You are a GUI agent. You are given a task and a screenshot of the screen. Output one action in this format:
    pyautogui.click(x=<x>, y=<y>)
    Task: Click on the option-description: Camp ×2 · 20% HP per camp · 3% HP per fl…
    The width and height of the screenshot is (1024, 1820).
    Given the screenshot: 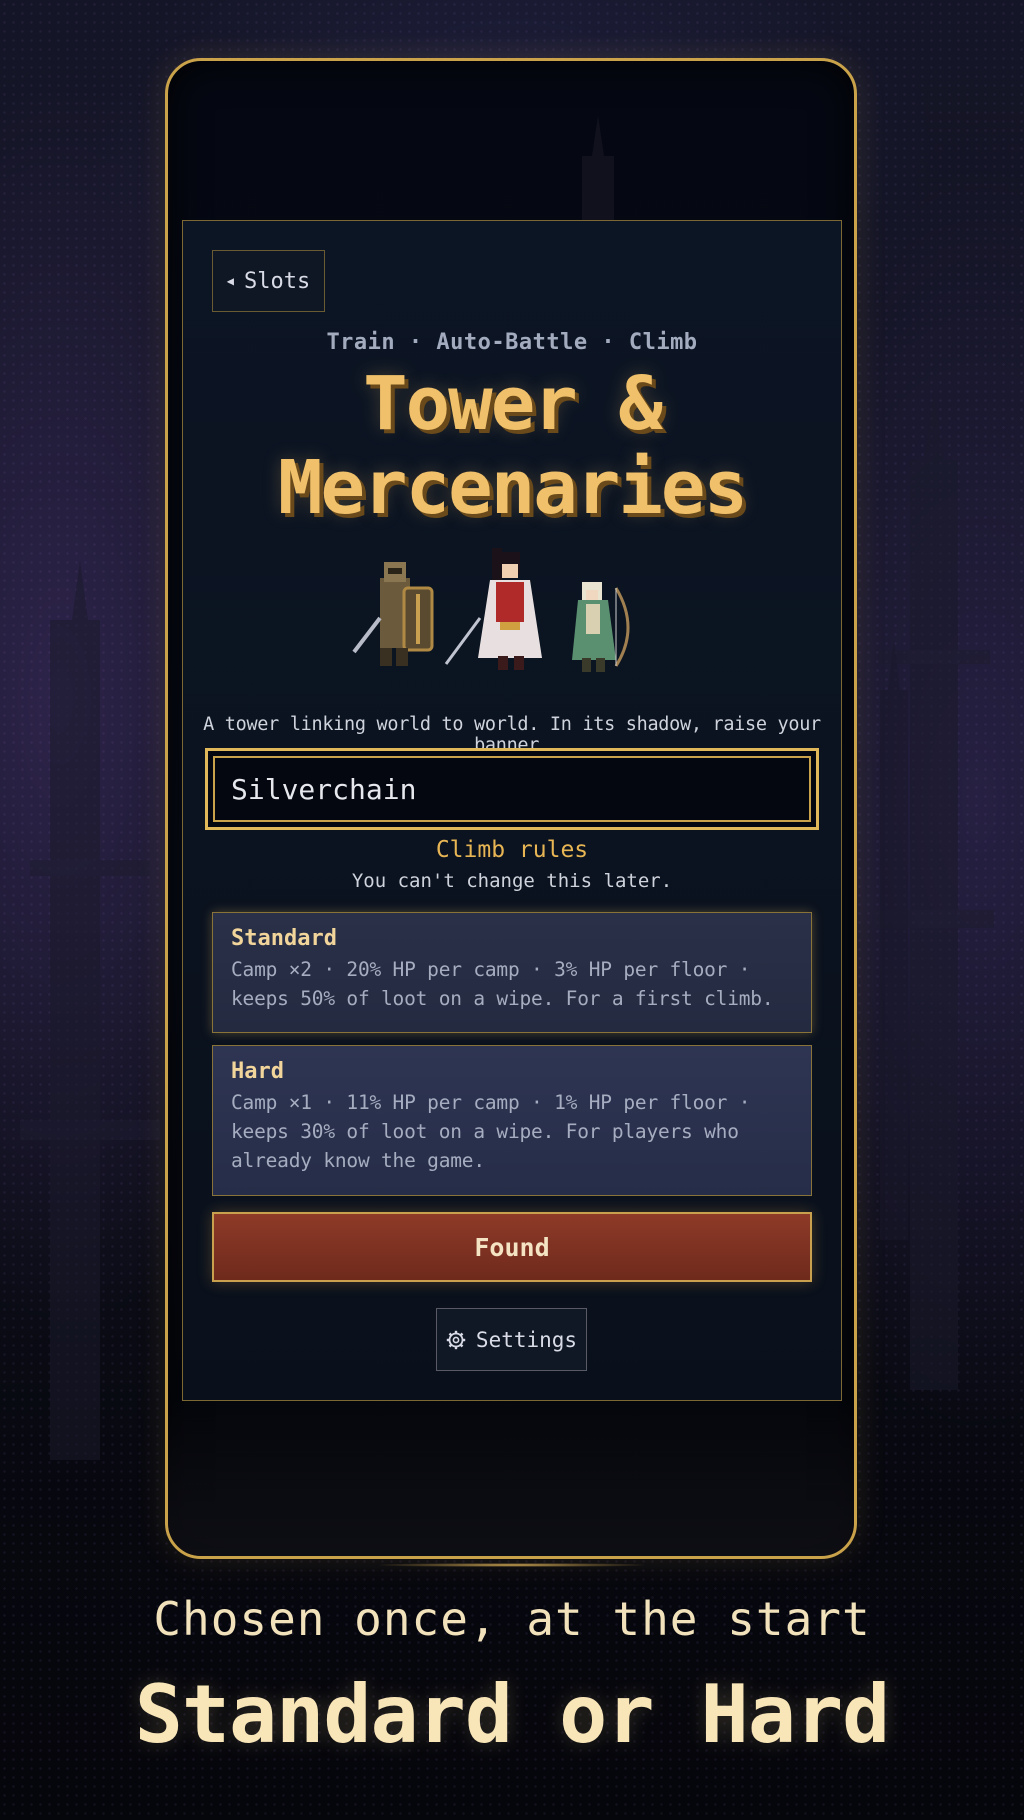 What is the action you would take?
    pyautogui.click(x=502, y=984)
    